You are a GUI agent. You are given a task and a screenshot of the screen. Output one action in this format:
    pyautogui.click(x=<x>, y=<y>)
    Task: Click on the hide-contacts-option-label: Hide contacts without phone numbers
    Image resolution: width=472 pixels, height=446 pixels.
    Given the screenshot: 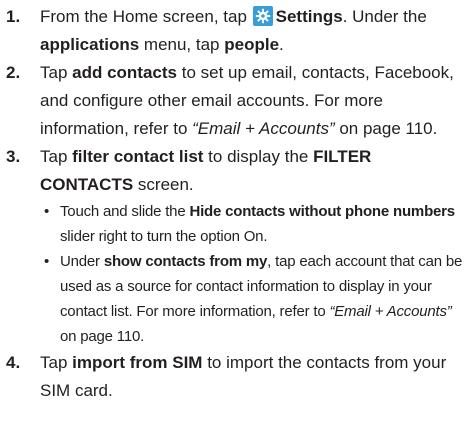 What is the action you would take?
    pyautogui.click(x=322, y=211)
    